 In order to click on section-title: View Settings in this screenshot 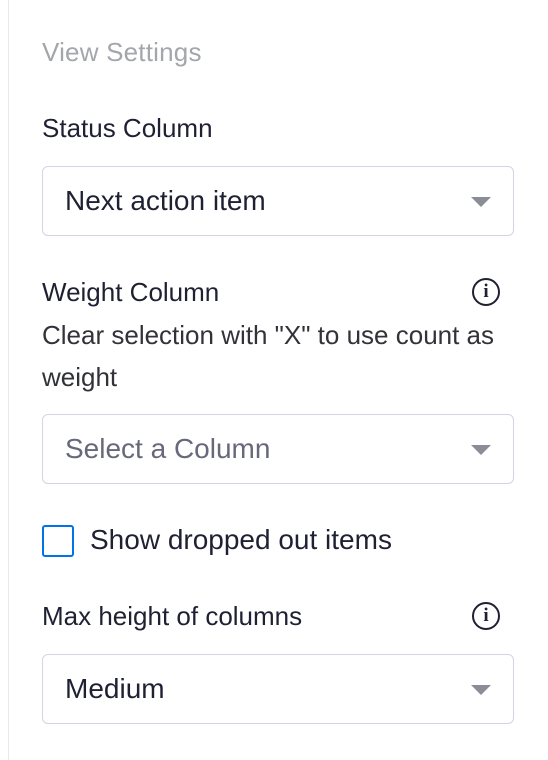, I will do `click(122, 52)`.